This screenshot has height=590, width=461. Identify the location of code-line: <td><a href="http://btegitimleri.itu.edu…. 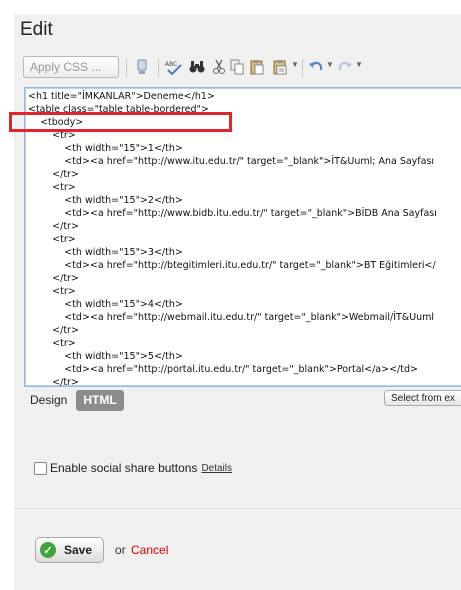
(232, 265).